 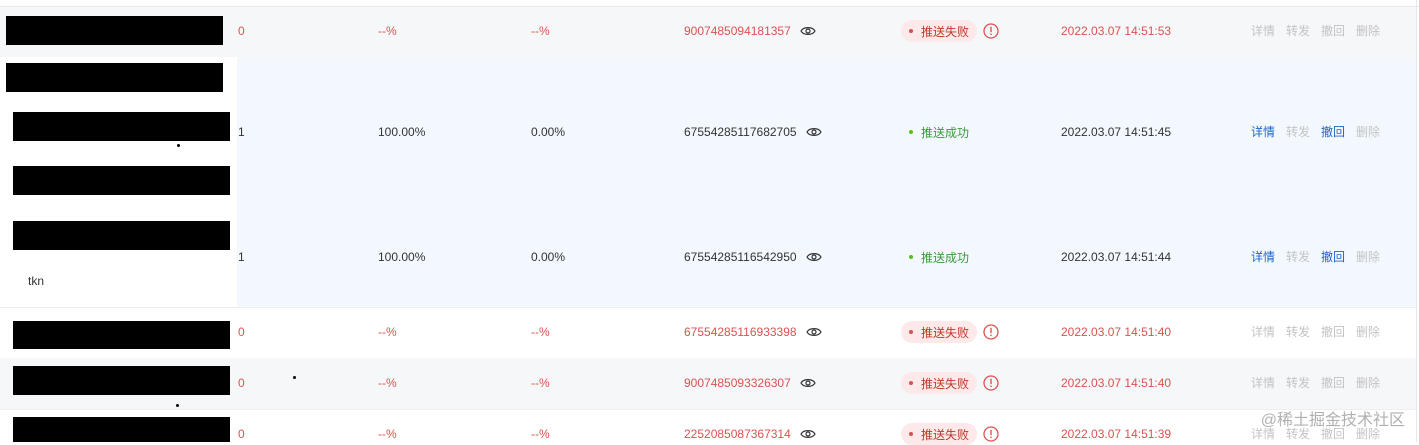 What do you see at coordinates (1116, 132) in the screenshot?
I see `push-time: 2022.03.07 14:51:45` at bounding box center [1116, 132].